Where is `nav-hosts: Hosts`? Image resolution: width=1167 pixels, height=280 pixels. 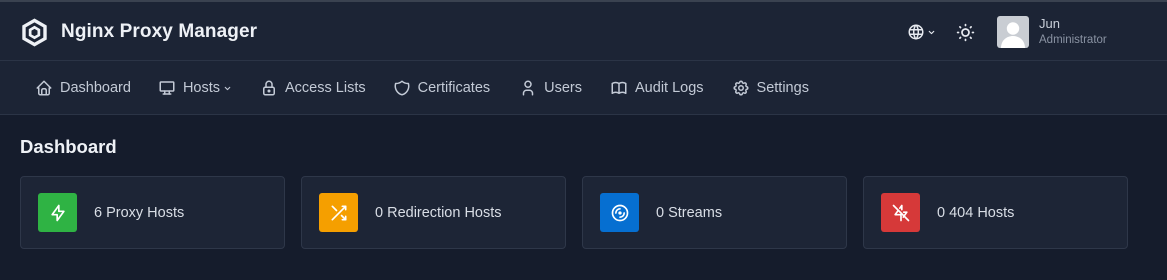 nav-hosts: Hosts is located at coordinates (195, 88).